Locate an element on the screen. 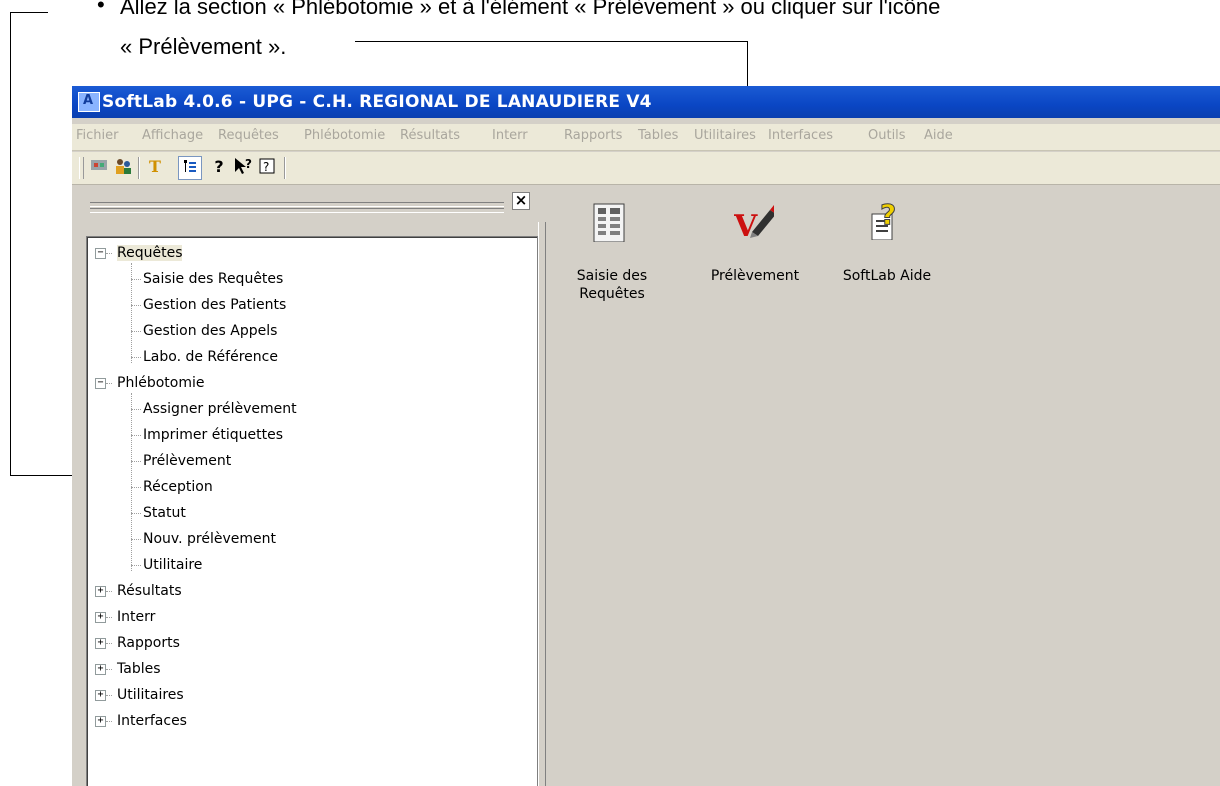 The height and width of the screenshot is (786, 1220). users-icon is located at coordinates (123, 167).